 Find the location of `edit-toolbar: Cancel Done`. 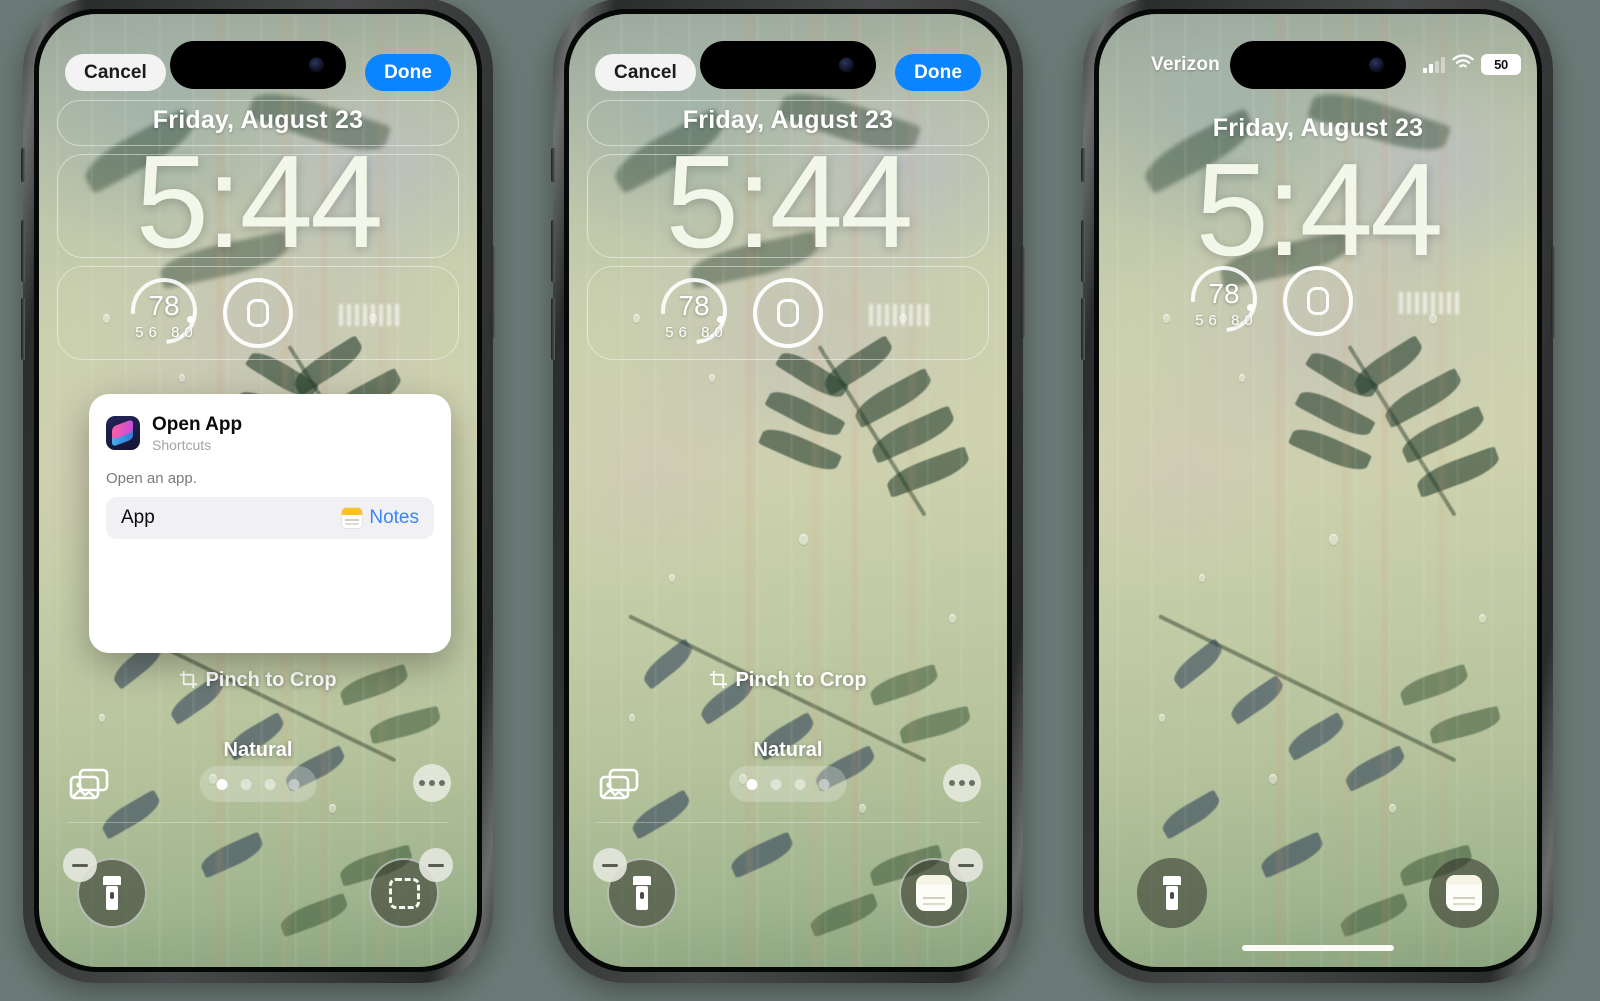

edit-toolbar: Cancel Done is located at coordinates (788, 57).